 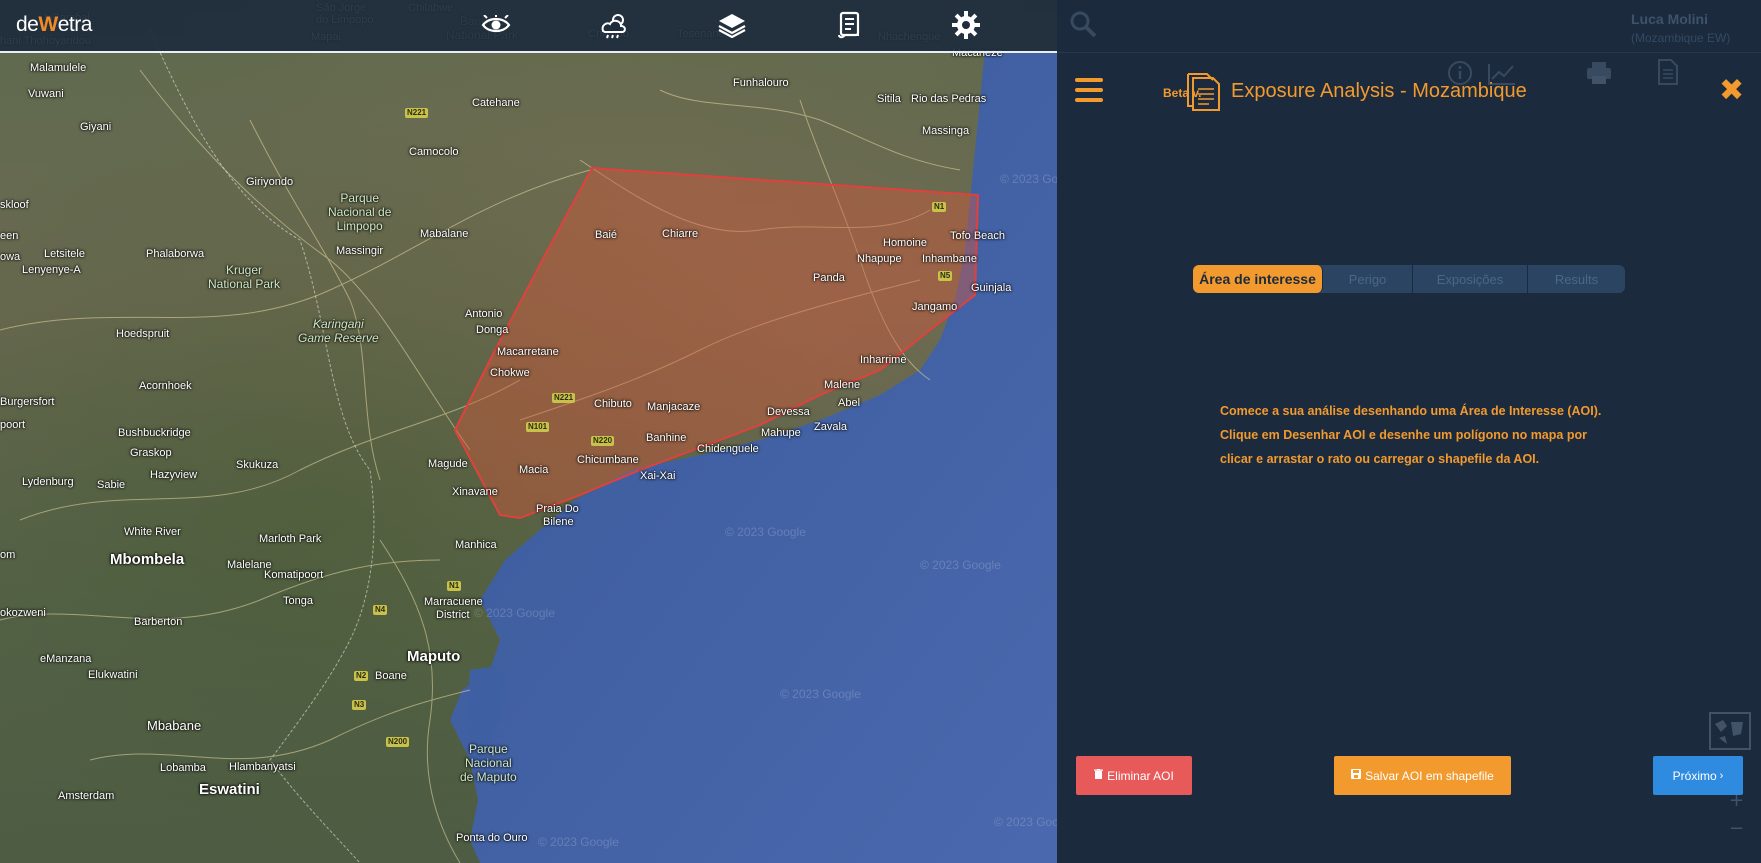 I want to click on tab-exposicoes: Exposições, so click(x=1470, y=279).